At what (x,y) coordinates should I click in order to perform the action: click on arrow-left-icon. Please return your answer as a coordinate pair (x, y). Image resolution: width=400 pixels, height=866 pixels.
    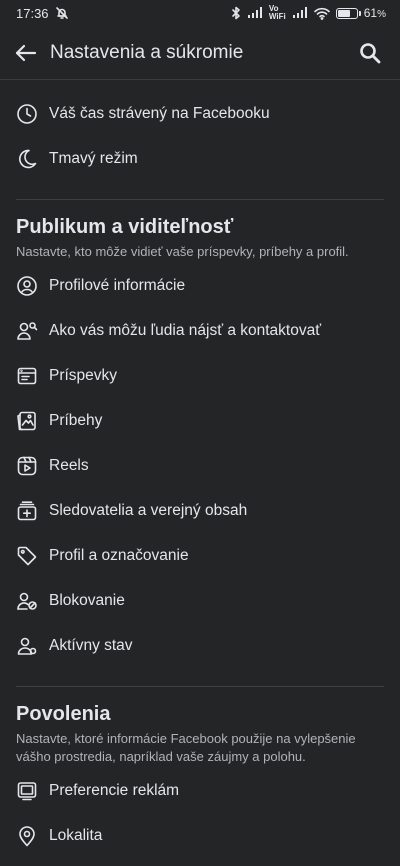
    Looking at the image, I should click on (26, 52).